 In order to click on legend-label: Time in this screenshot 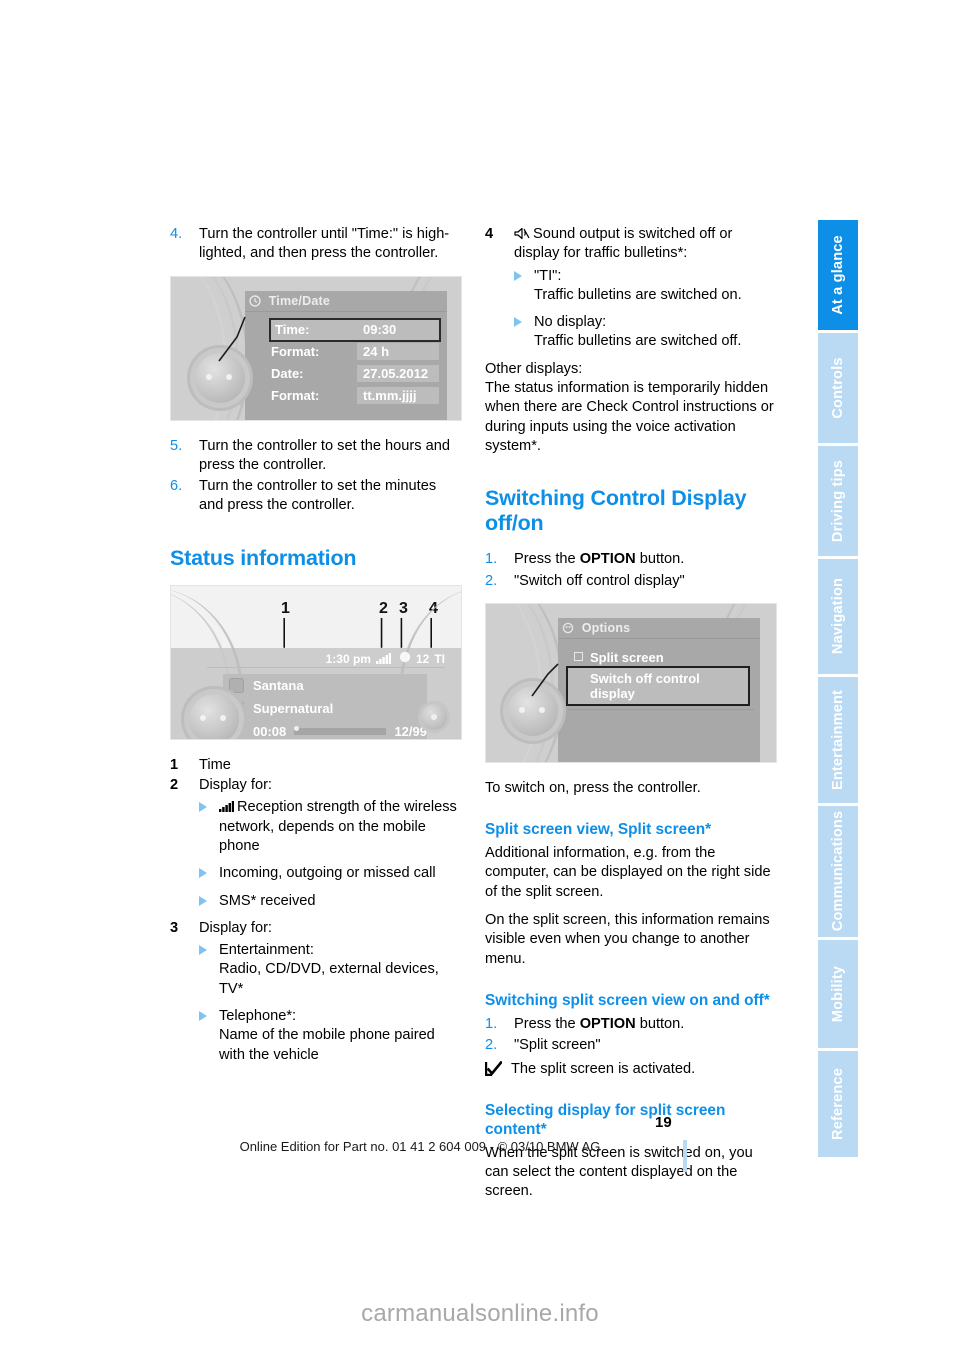, I will do `click(215, 764)`.